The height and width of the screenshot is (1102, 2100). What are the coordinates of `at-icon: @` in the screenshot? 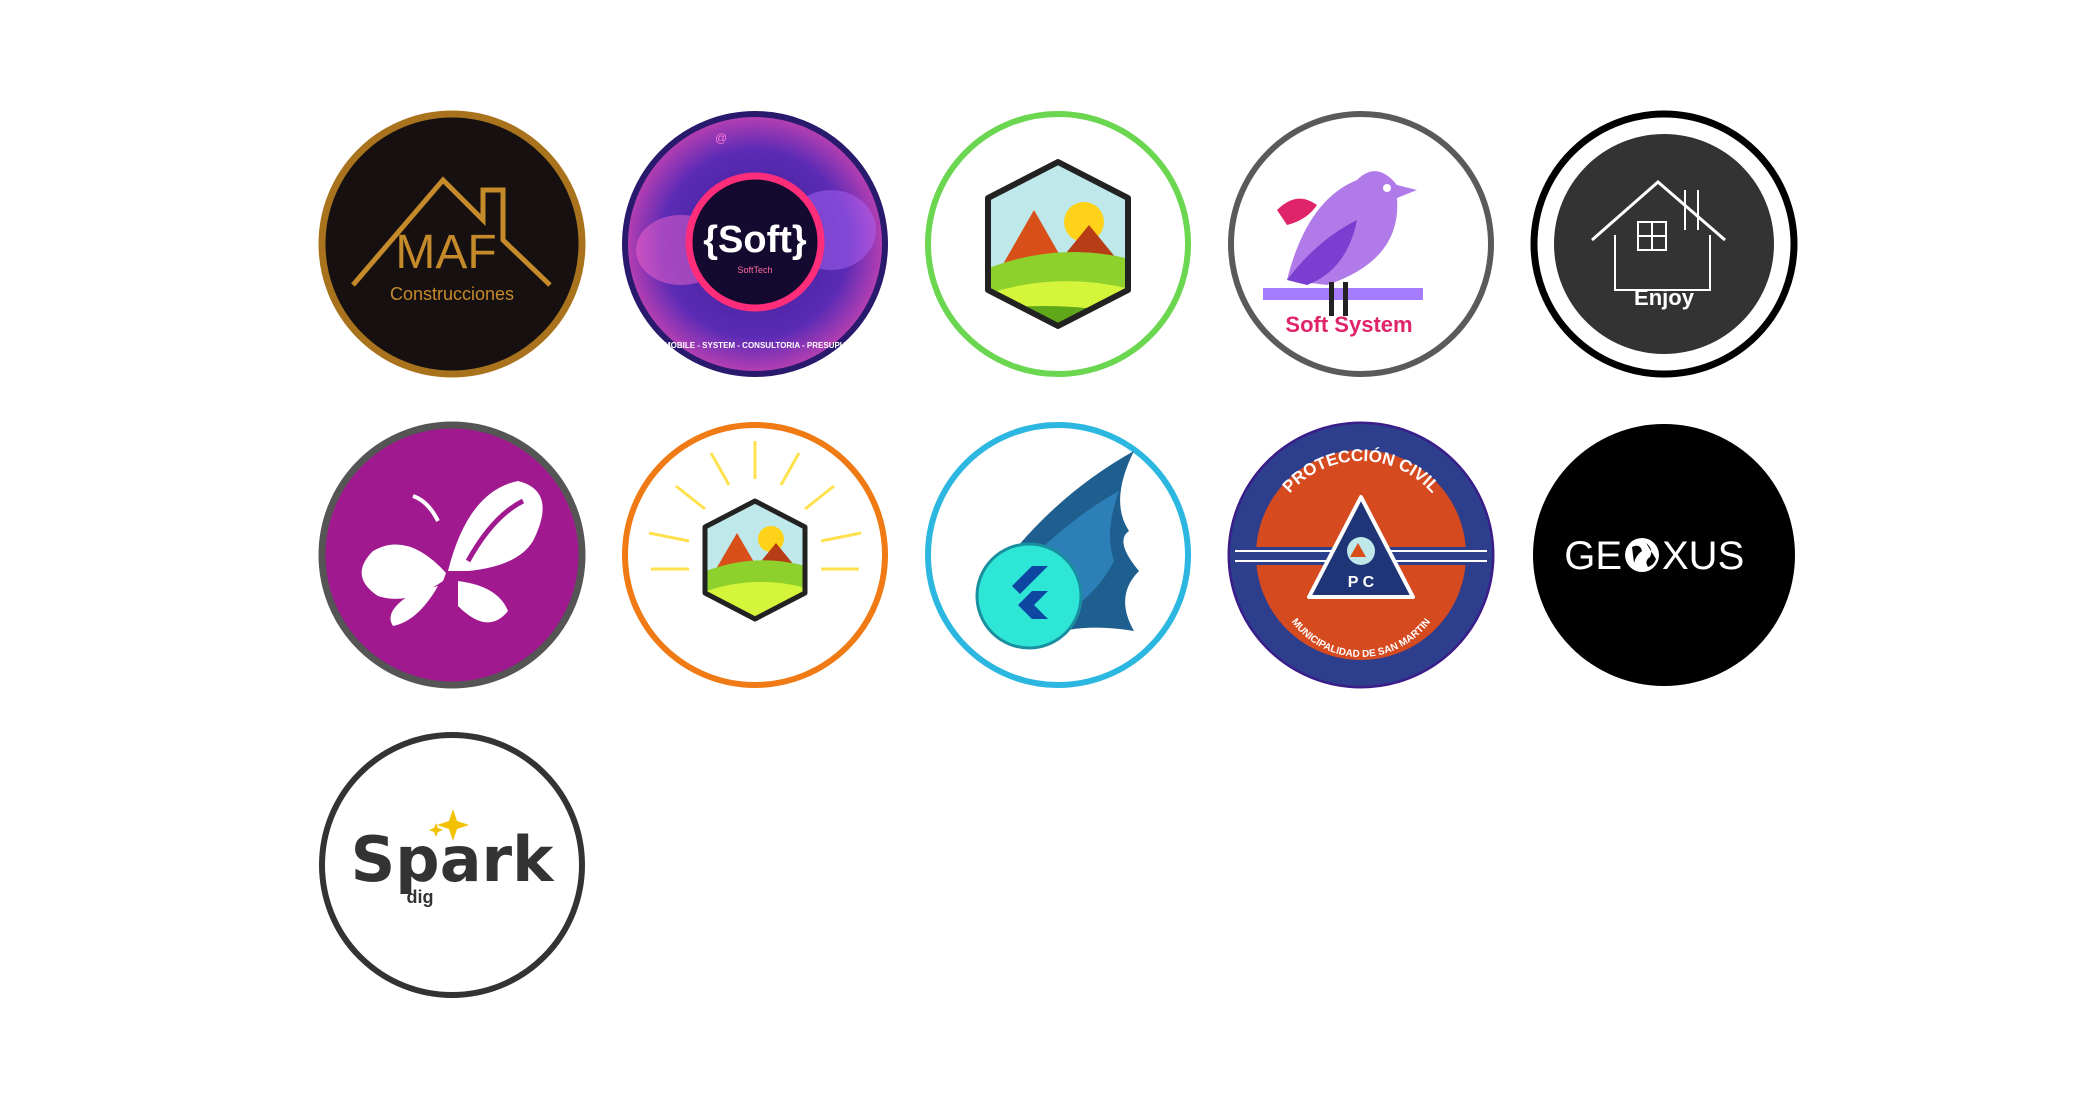 It's located at (721, 138).